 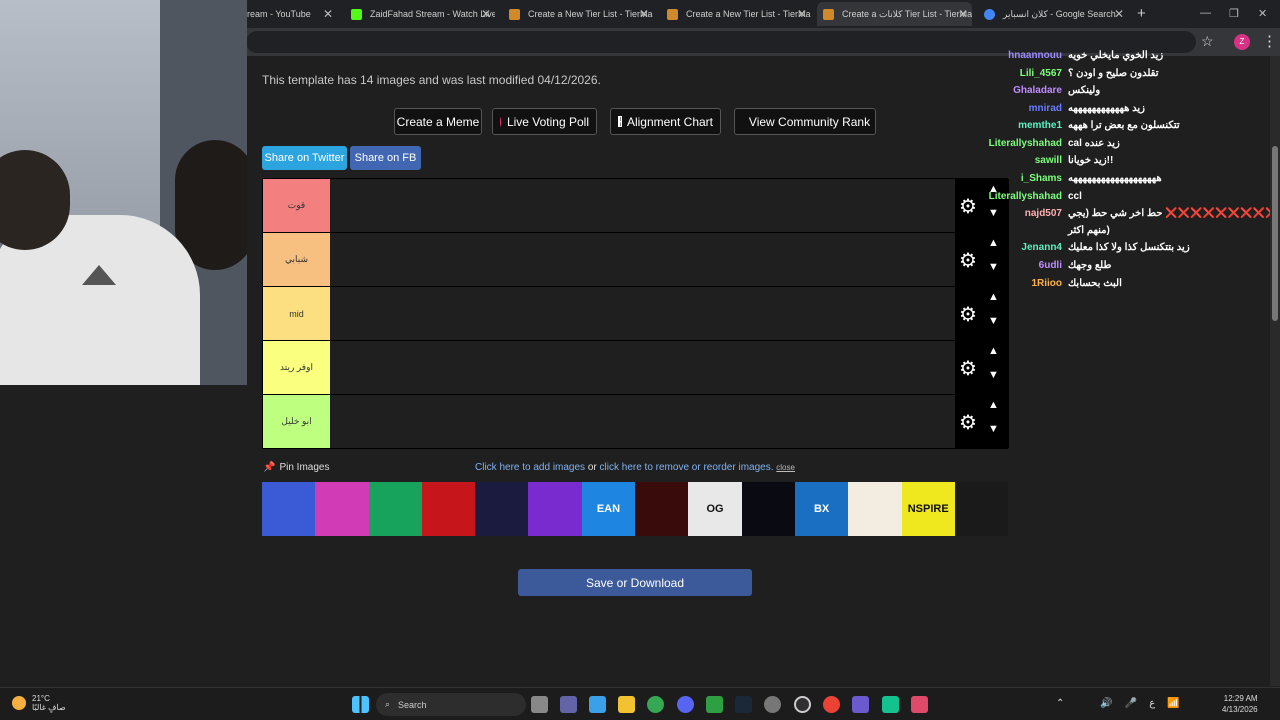 What do you see at coordinates (919, 704) in the screenshot?
I see `snipping-icon` at bounding box center [919, 704].